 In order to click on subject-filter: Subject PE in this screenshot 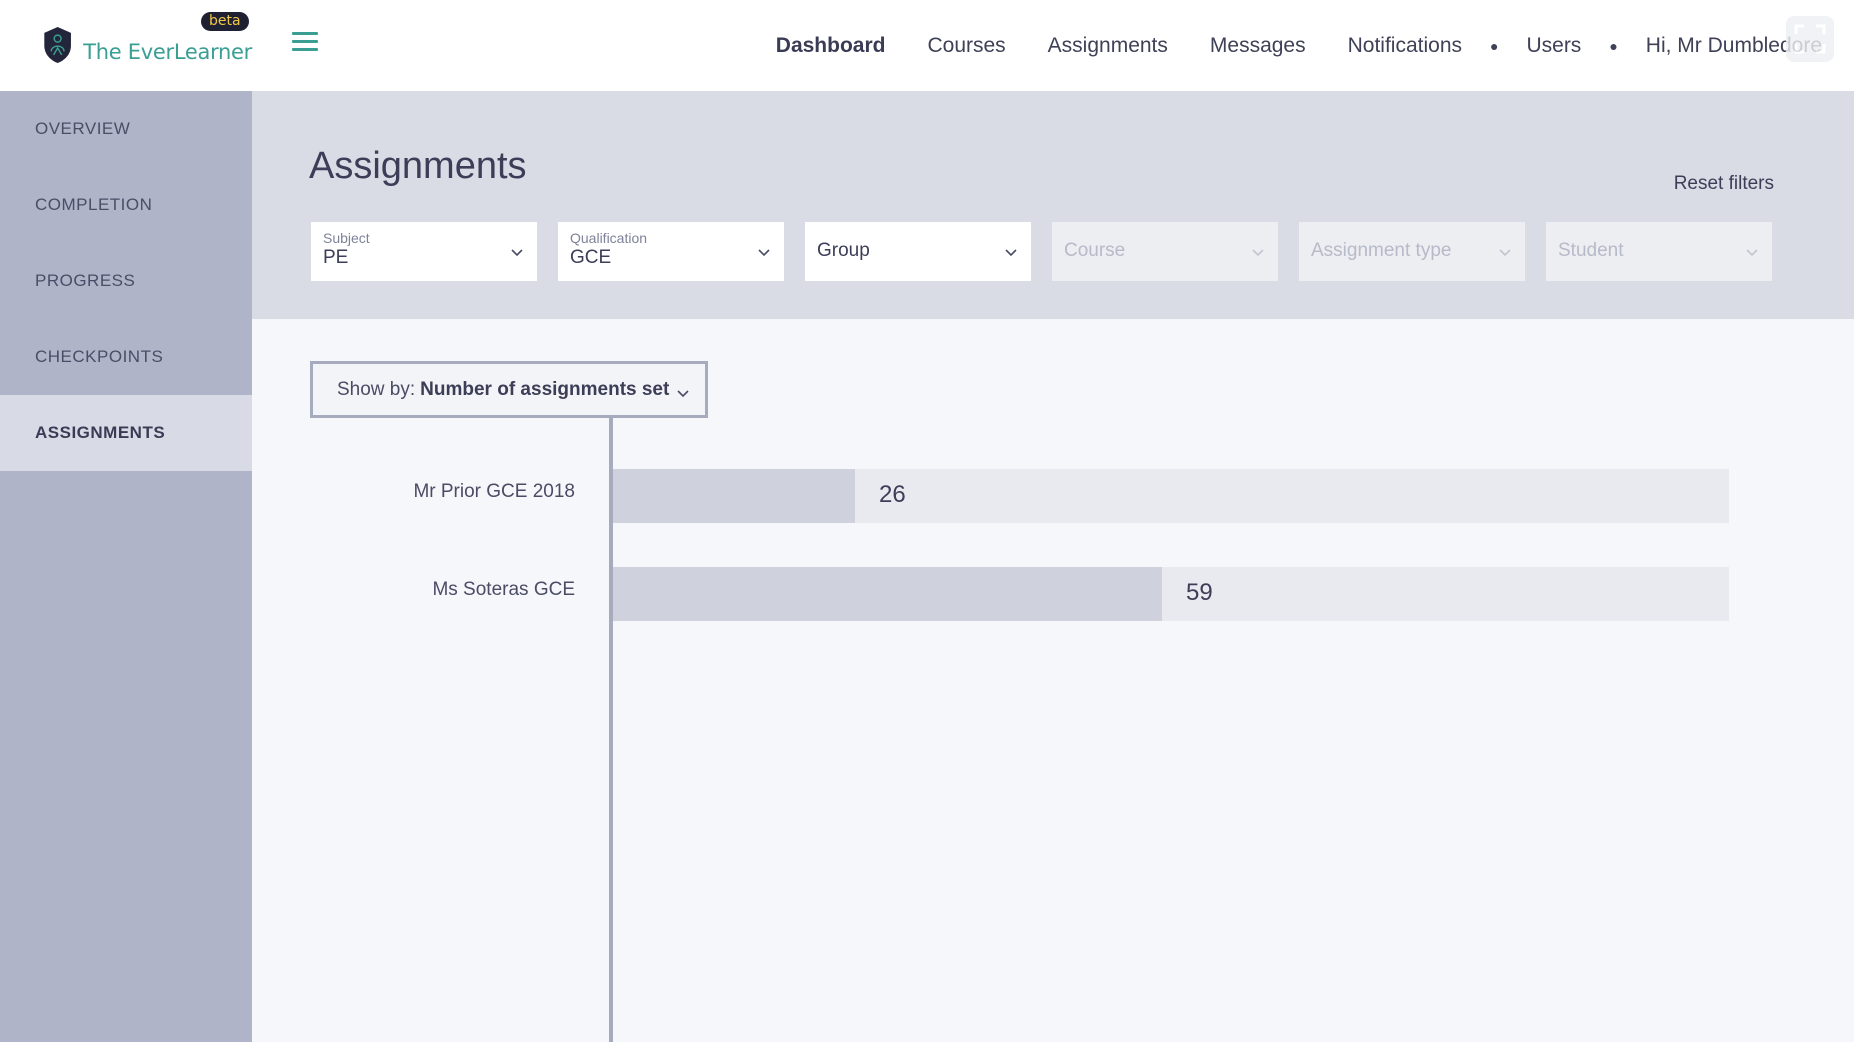, I will do `click(424, 251)`.